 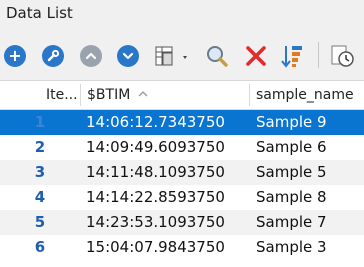 I want to click on add-icon: +, so click(x=15, y=56).